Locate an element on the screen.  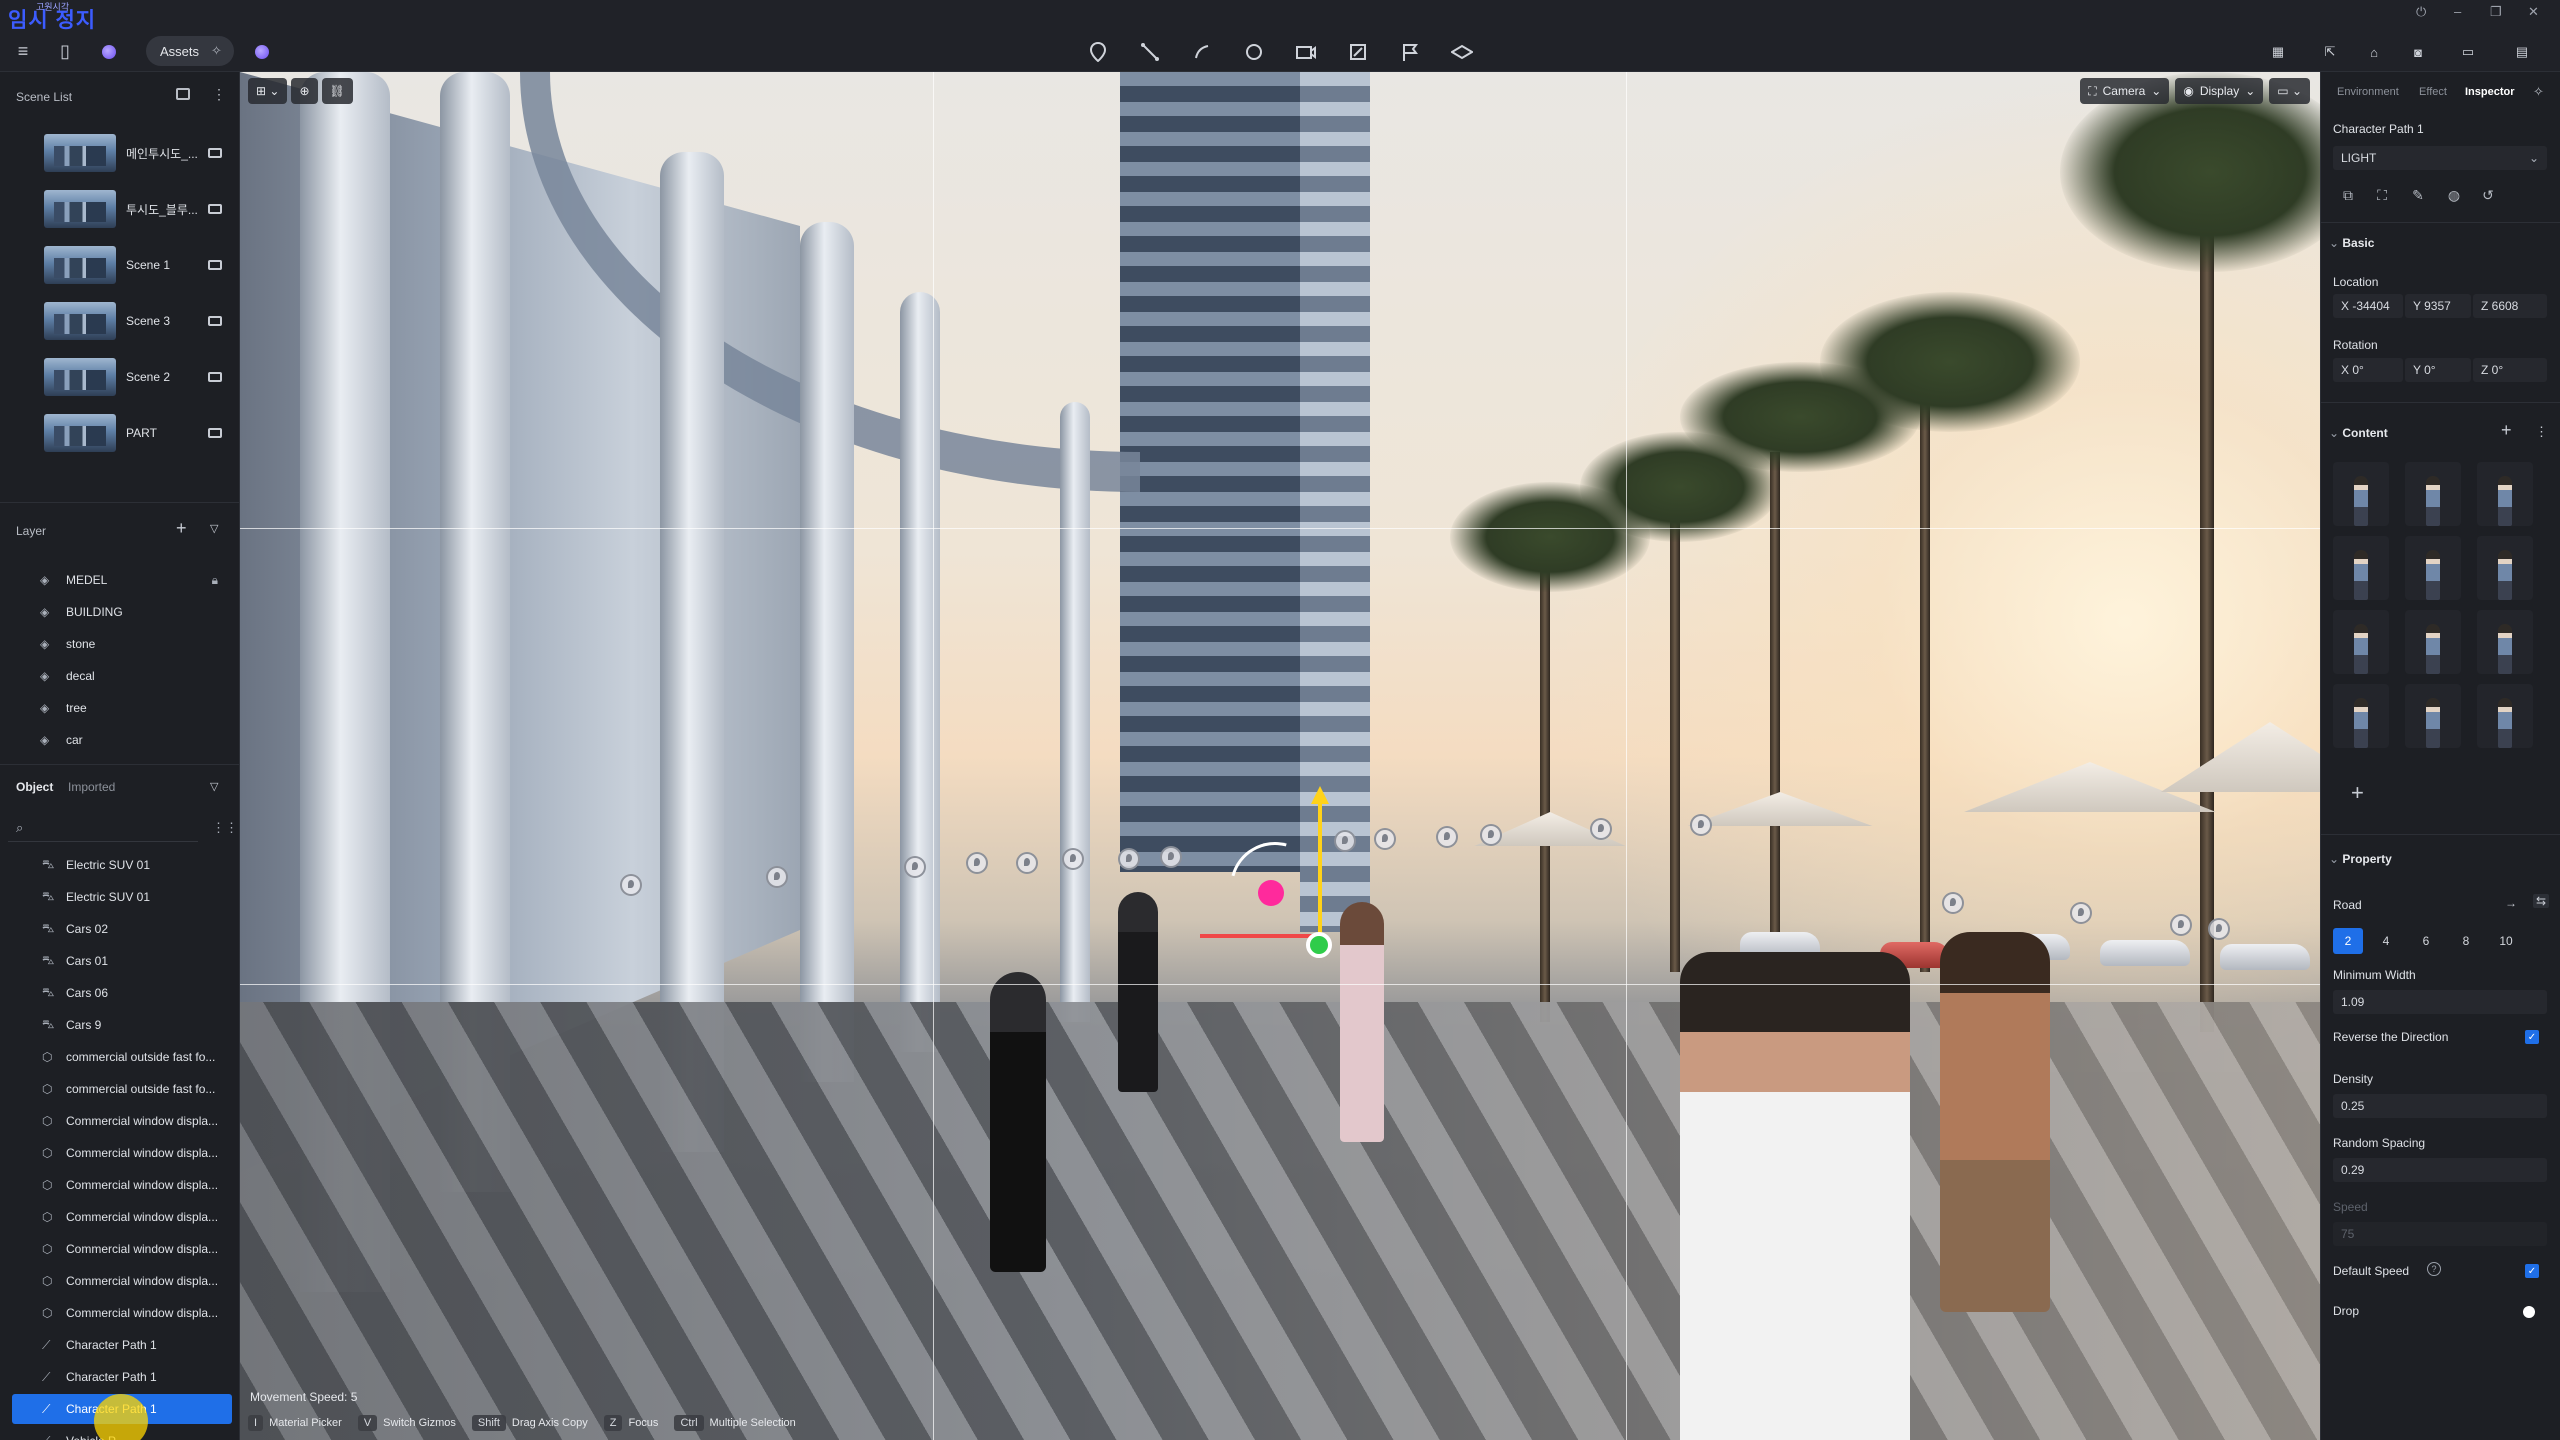
add-content-icon: + is located at coordinates (2506, 430).